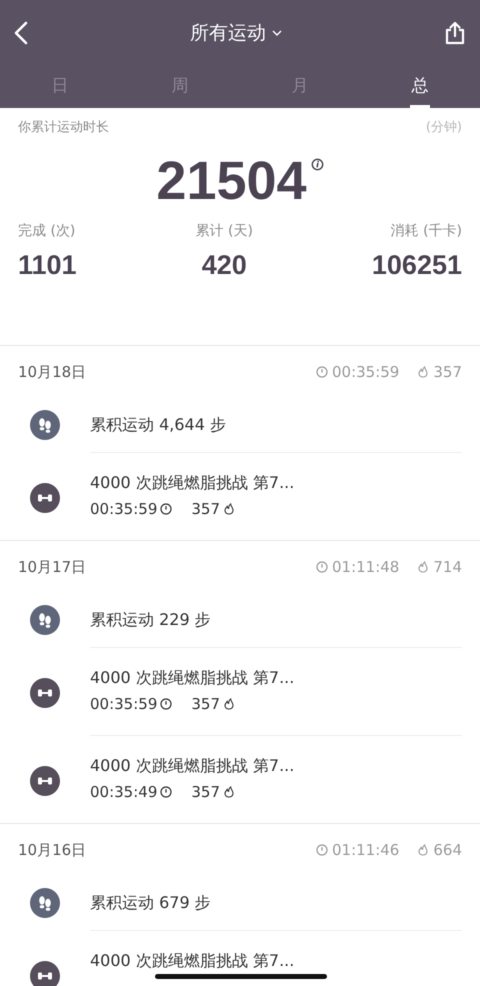 This screenshot has width=480, height=986. Describe the element at coordinates (47, 265) in the screenshot. I see `stat-value: 1101` at that location.